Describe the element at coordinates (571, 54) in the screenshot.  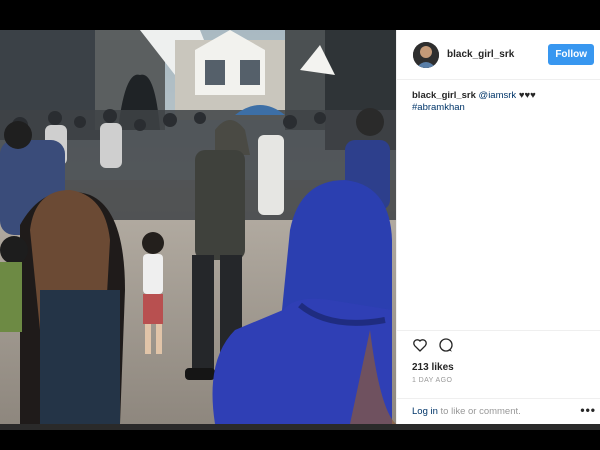
I see `follow-button: Follow` at that location.